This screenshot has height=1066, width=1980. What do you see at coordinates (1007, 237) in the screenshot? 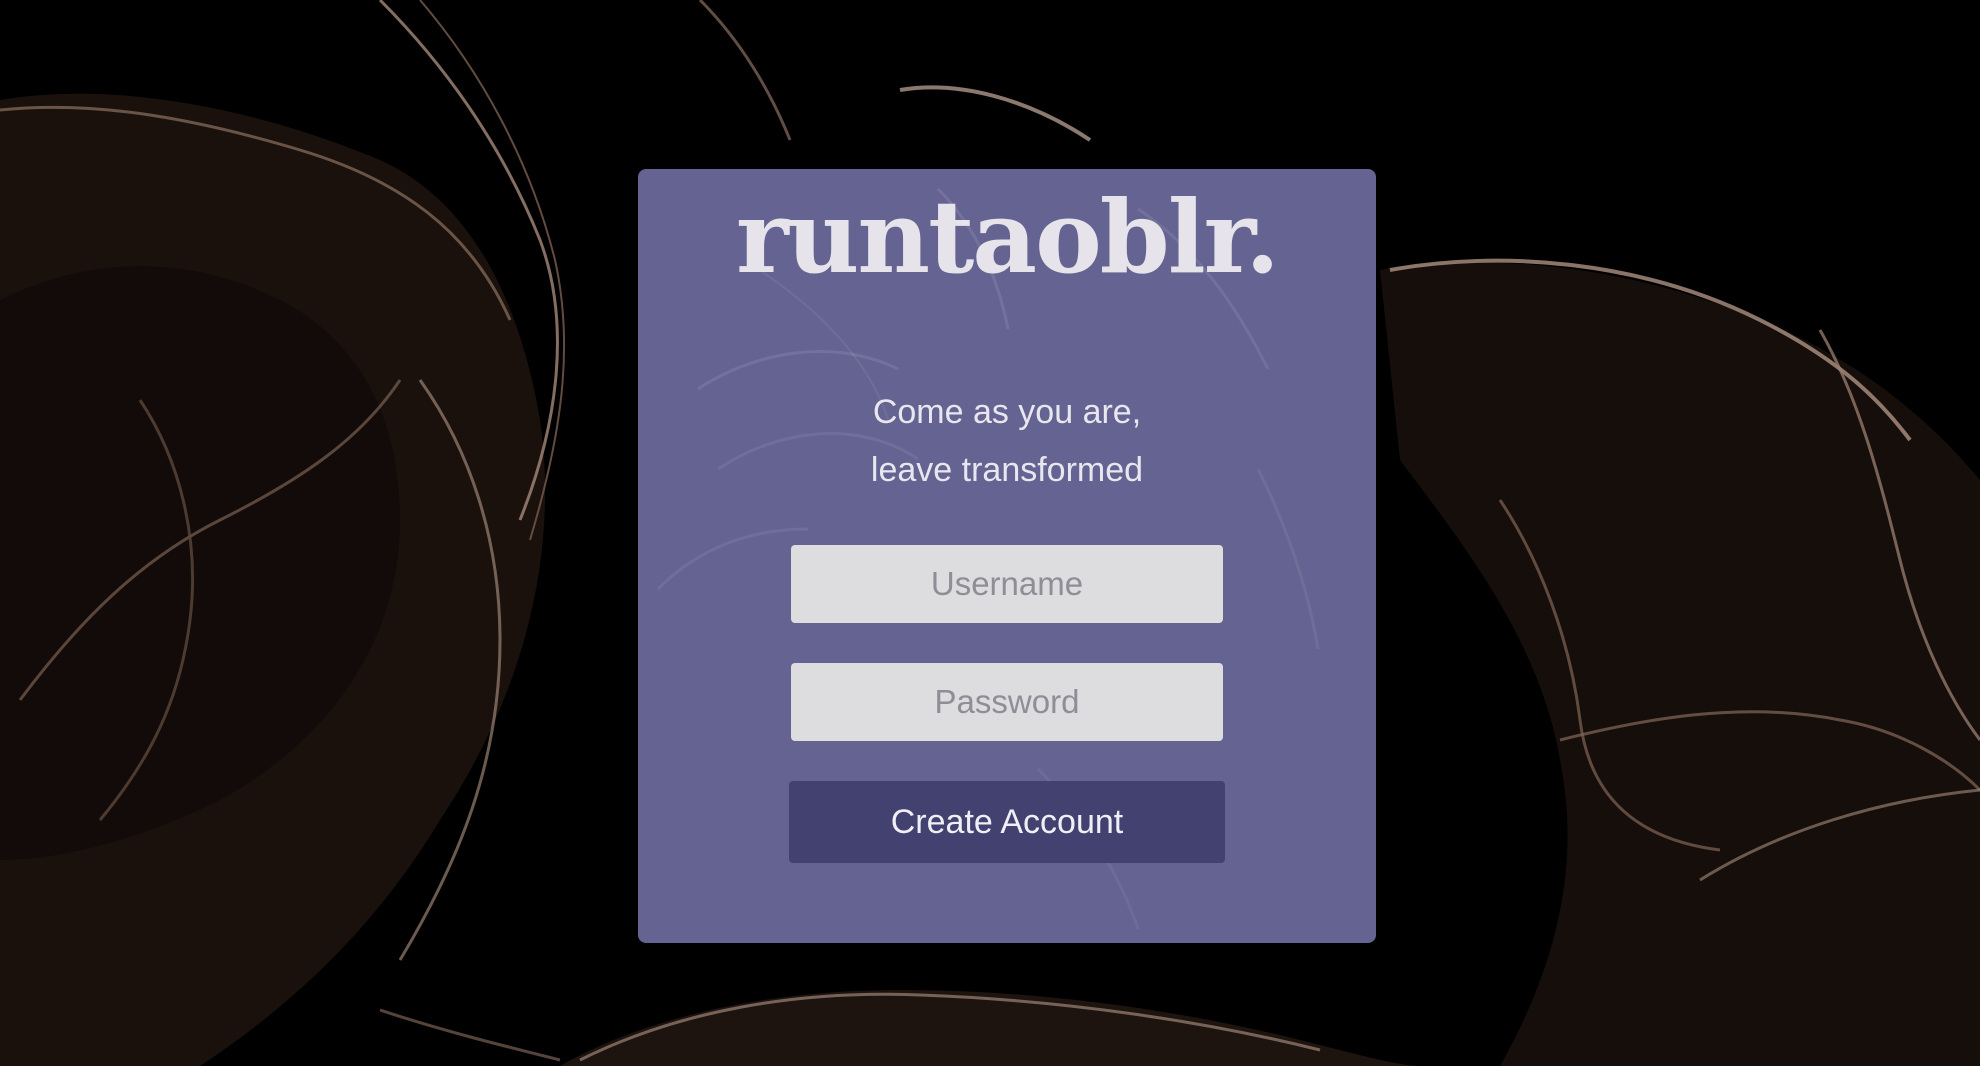
I see `brand-logo: runtaoblr.` at bounding box center [1007, 237].